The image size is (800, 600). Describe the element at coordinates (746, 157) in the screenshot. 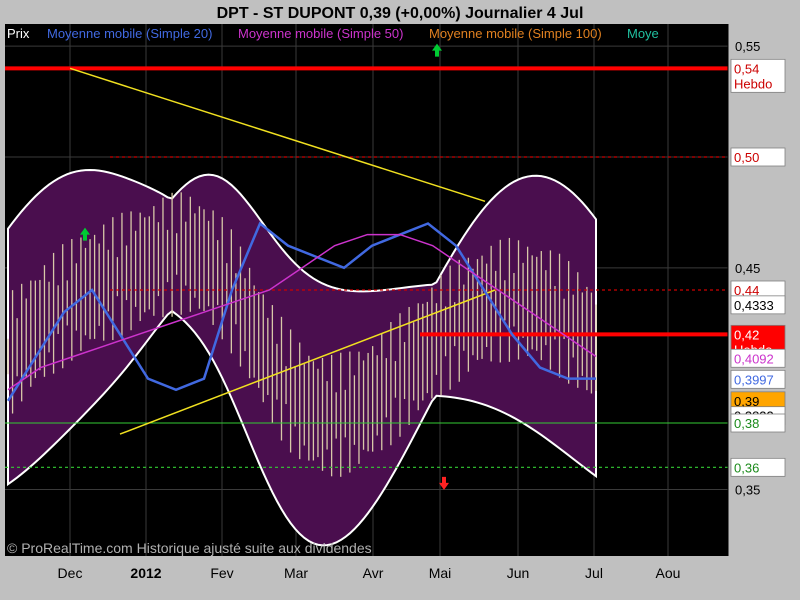

I see `price-tag-label: 0,50` at that location.